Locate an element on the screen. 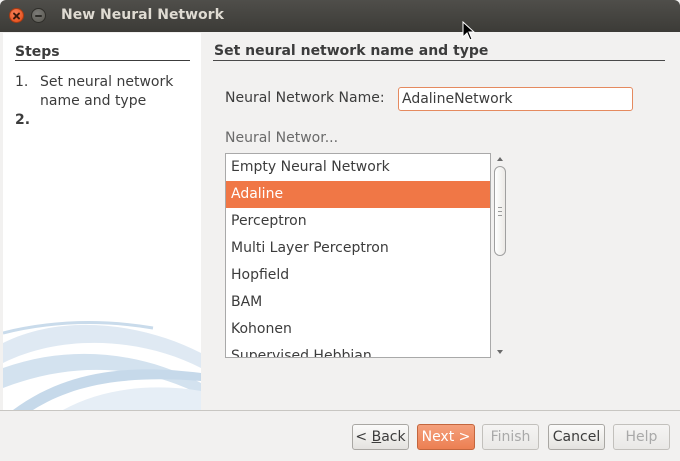 This screenshot has width=680, height=461. back-button-prefix: < is located at coordinates (363, 437).